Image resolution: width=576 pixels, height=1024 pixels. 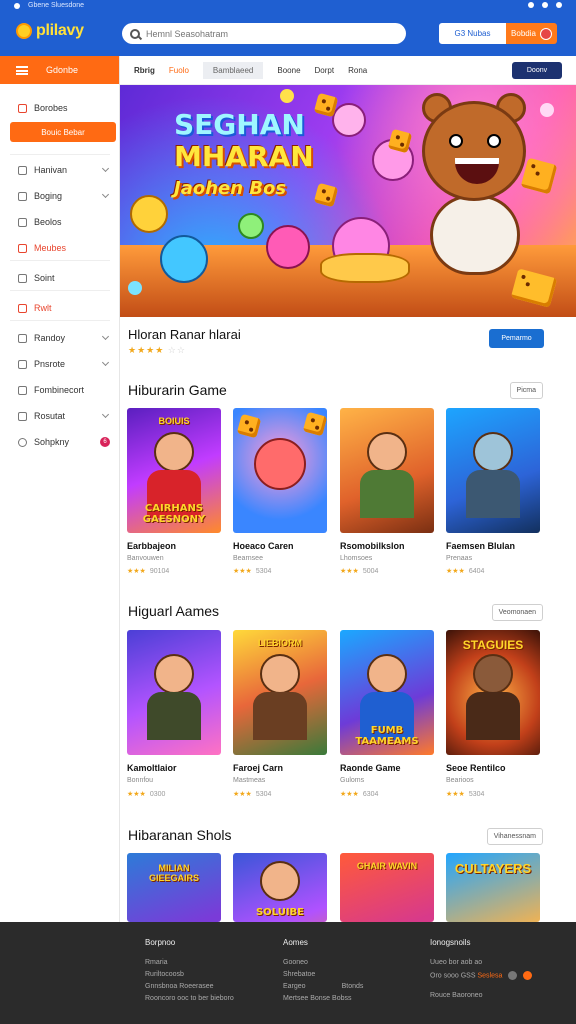 I want to click on shuffle-icon, so click(x=22, y=338).